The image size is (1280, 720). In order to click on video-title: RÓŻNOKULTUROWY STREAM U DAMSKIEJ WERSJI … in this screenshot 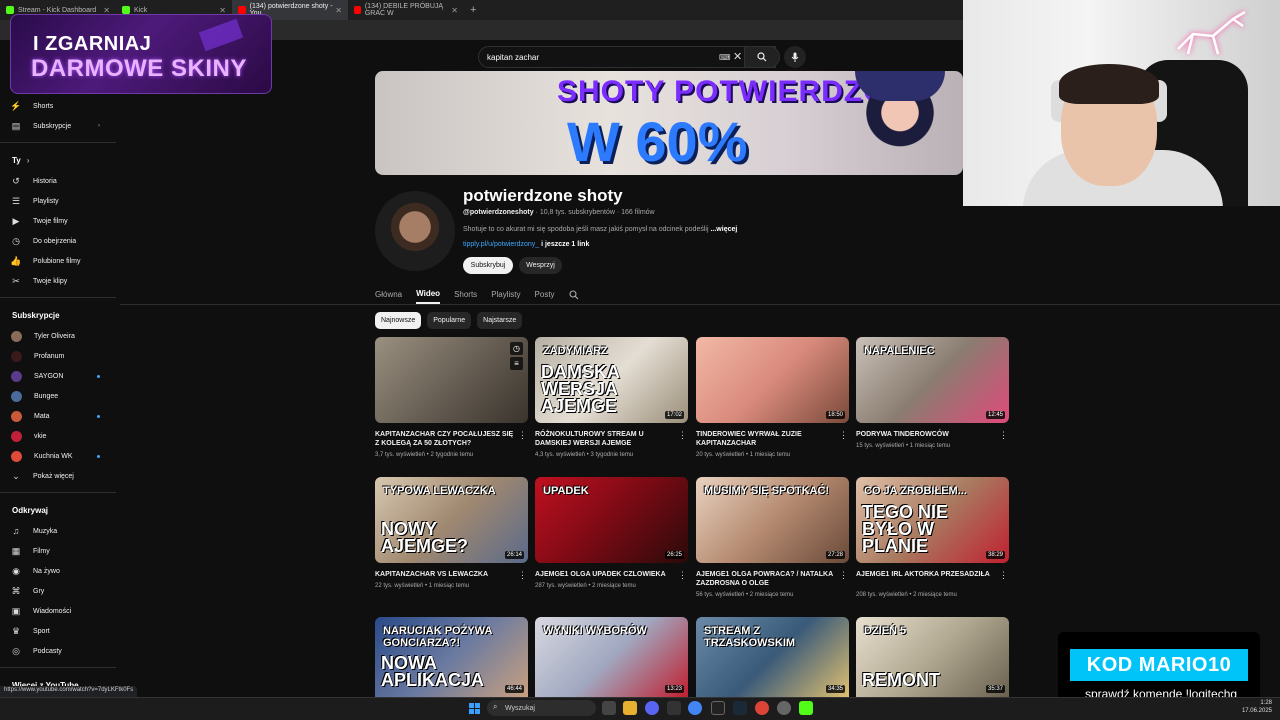, I will do `click(605, 439)`.